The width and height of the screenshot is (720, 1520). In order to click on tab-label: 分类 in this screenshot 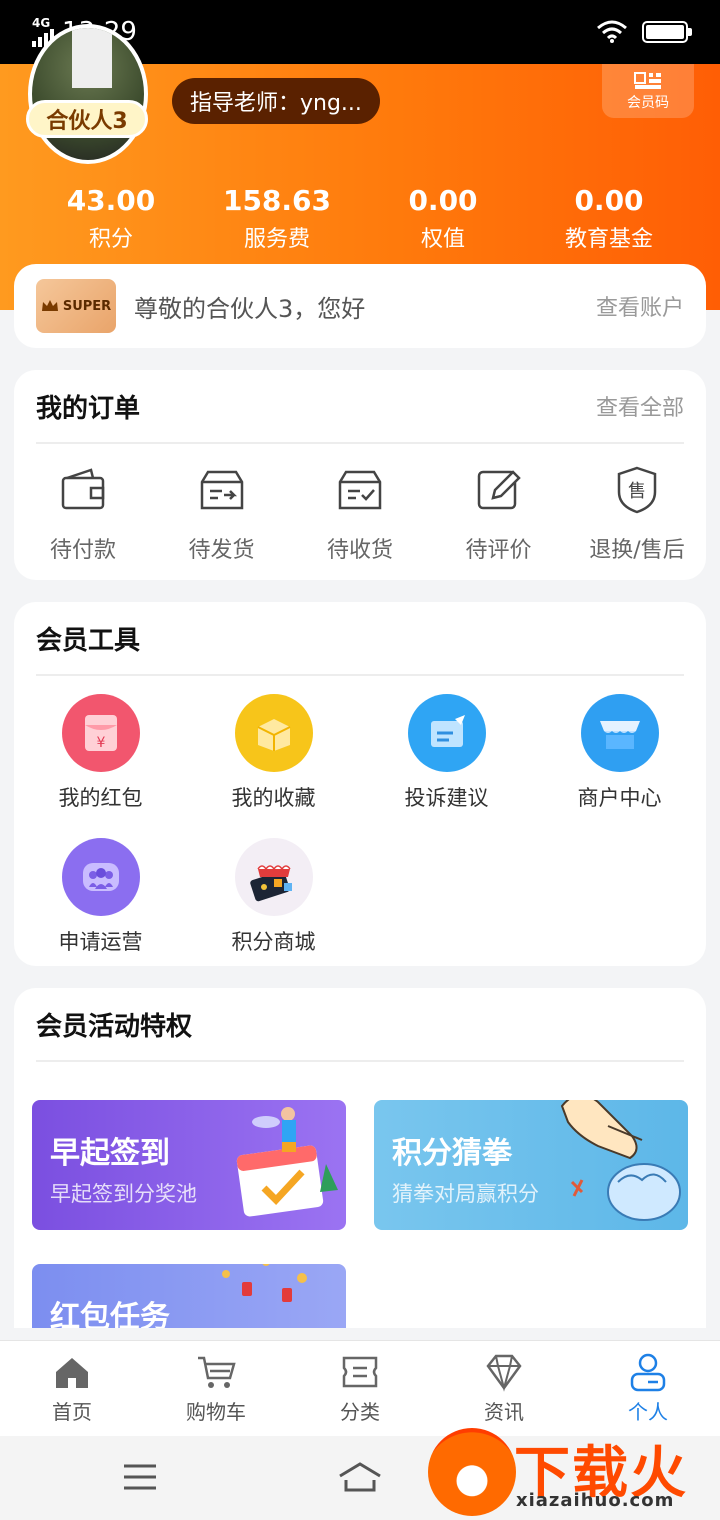, I will do `click(360, 1412)`.